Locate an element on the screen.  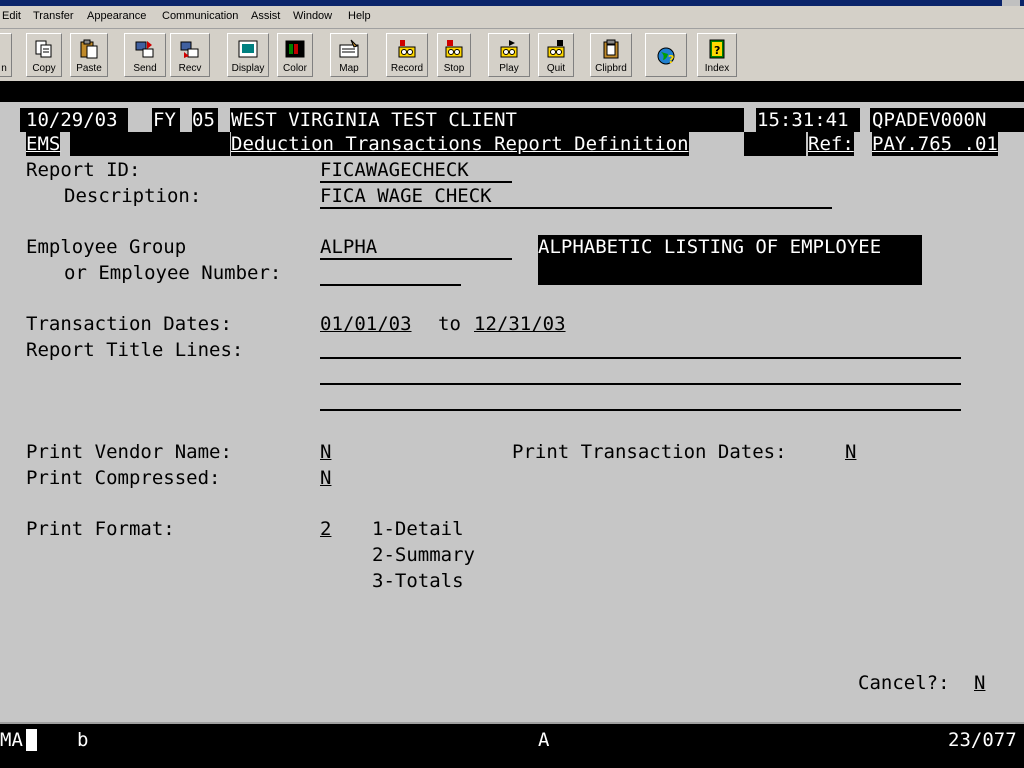
header-app: EMS is located at coordinates (43, 144).